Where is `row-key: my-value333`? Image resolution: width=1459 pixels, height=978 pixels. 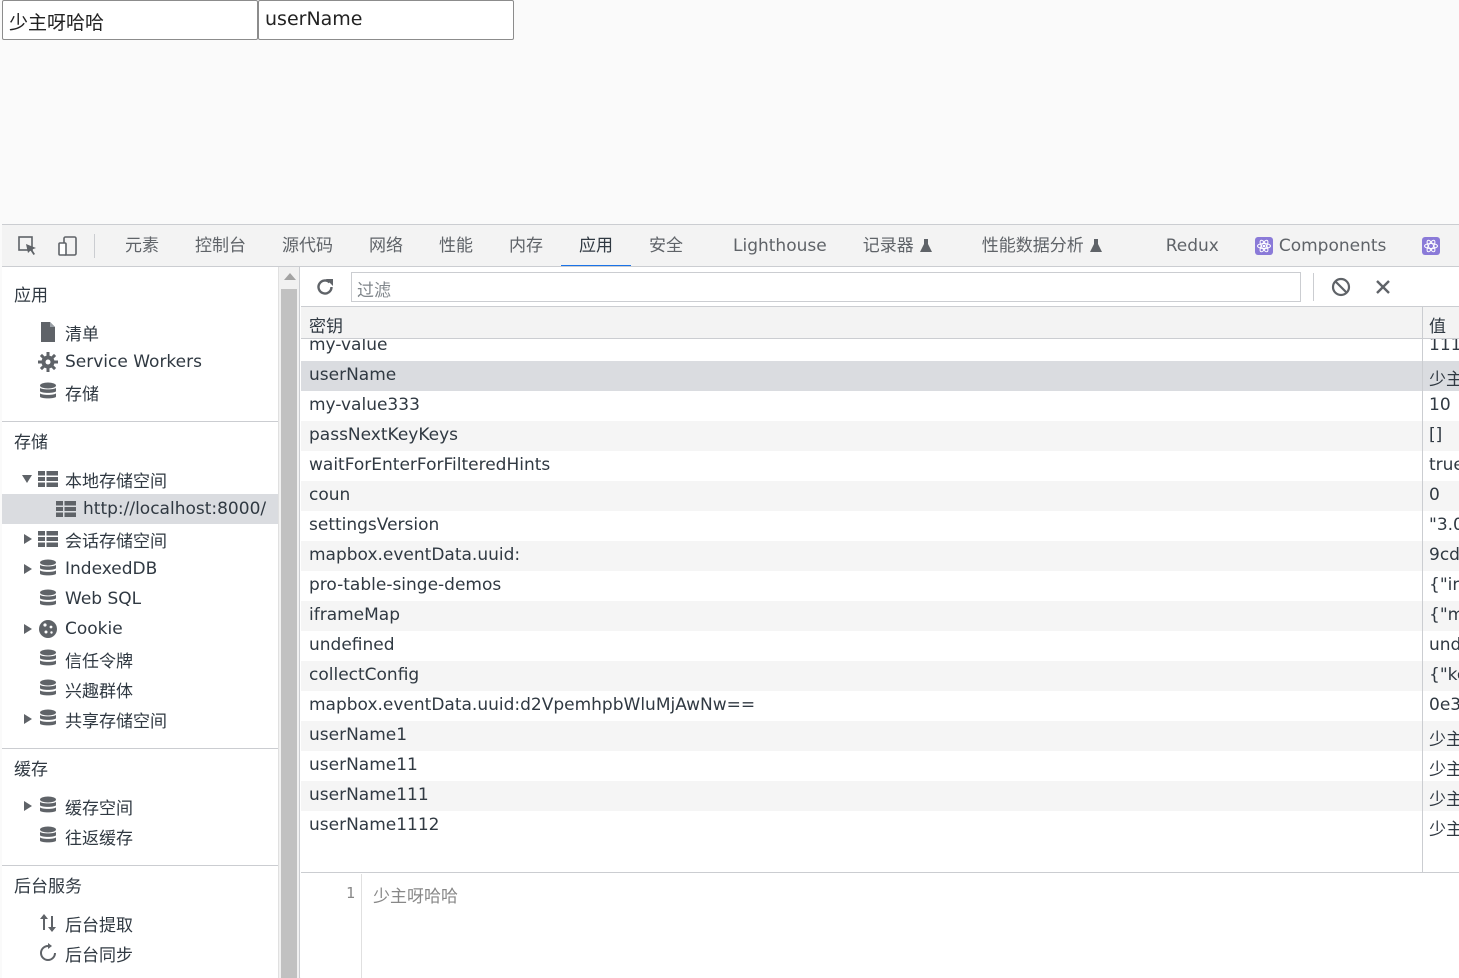
row-key: my-value333 is located at coordinates (364, 405).